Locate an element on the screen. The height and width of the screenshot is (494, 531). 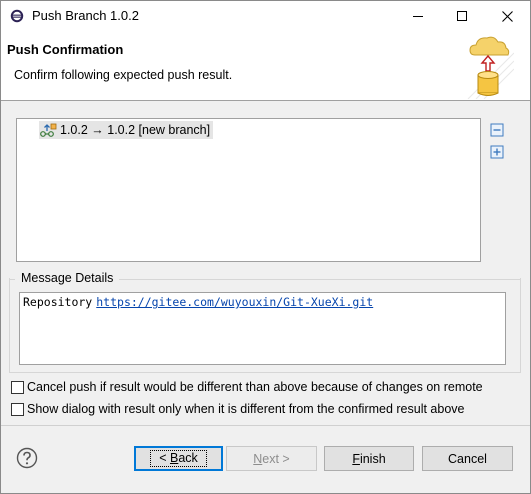
maximize-icon is located at coordinates (462, 16).